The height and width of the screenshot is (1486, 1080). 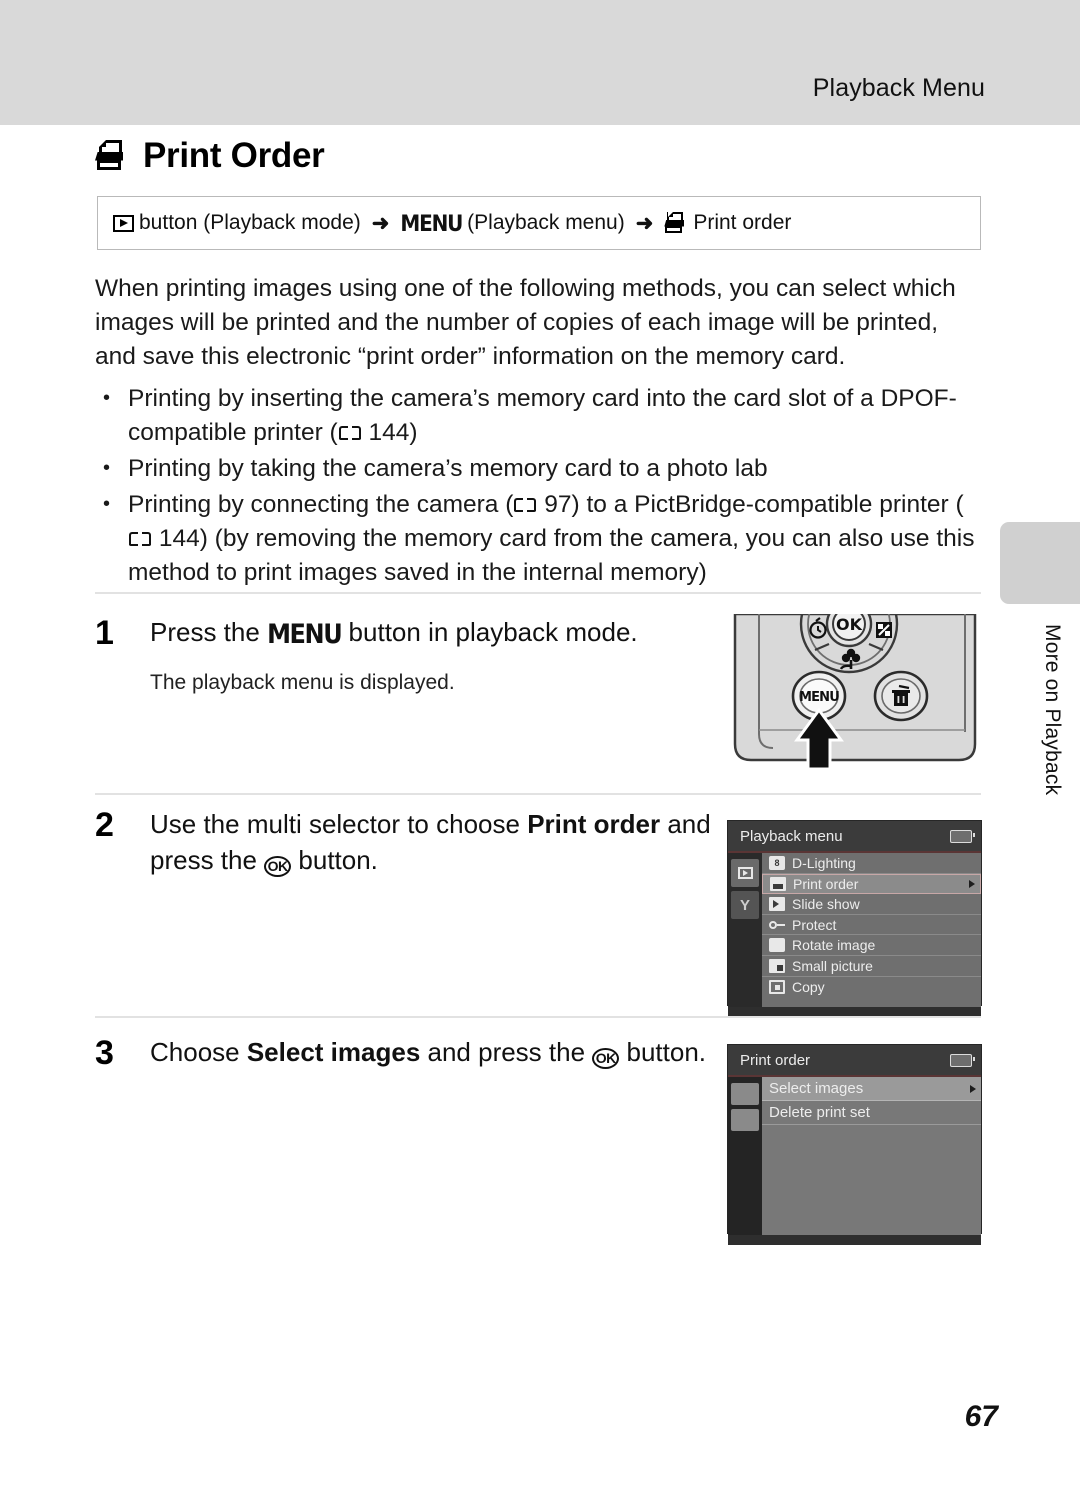 I want to click on playback-button-icon, so click(x=123, y=223).